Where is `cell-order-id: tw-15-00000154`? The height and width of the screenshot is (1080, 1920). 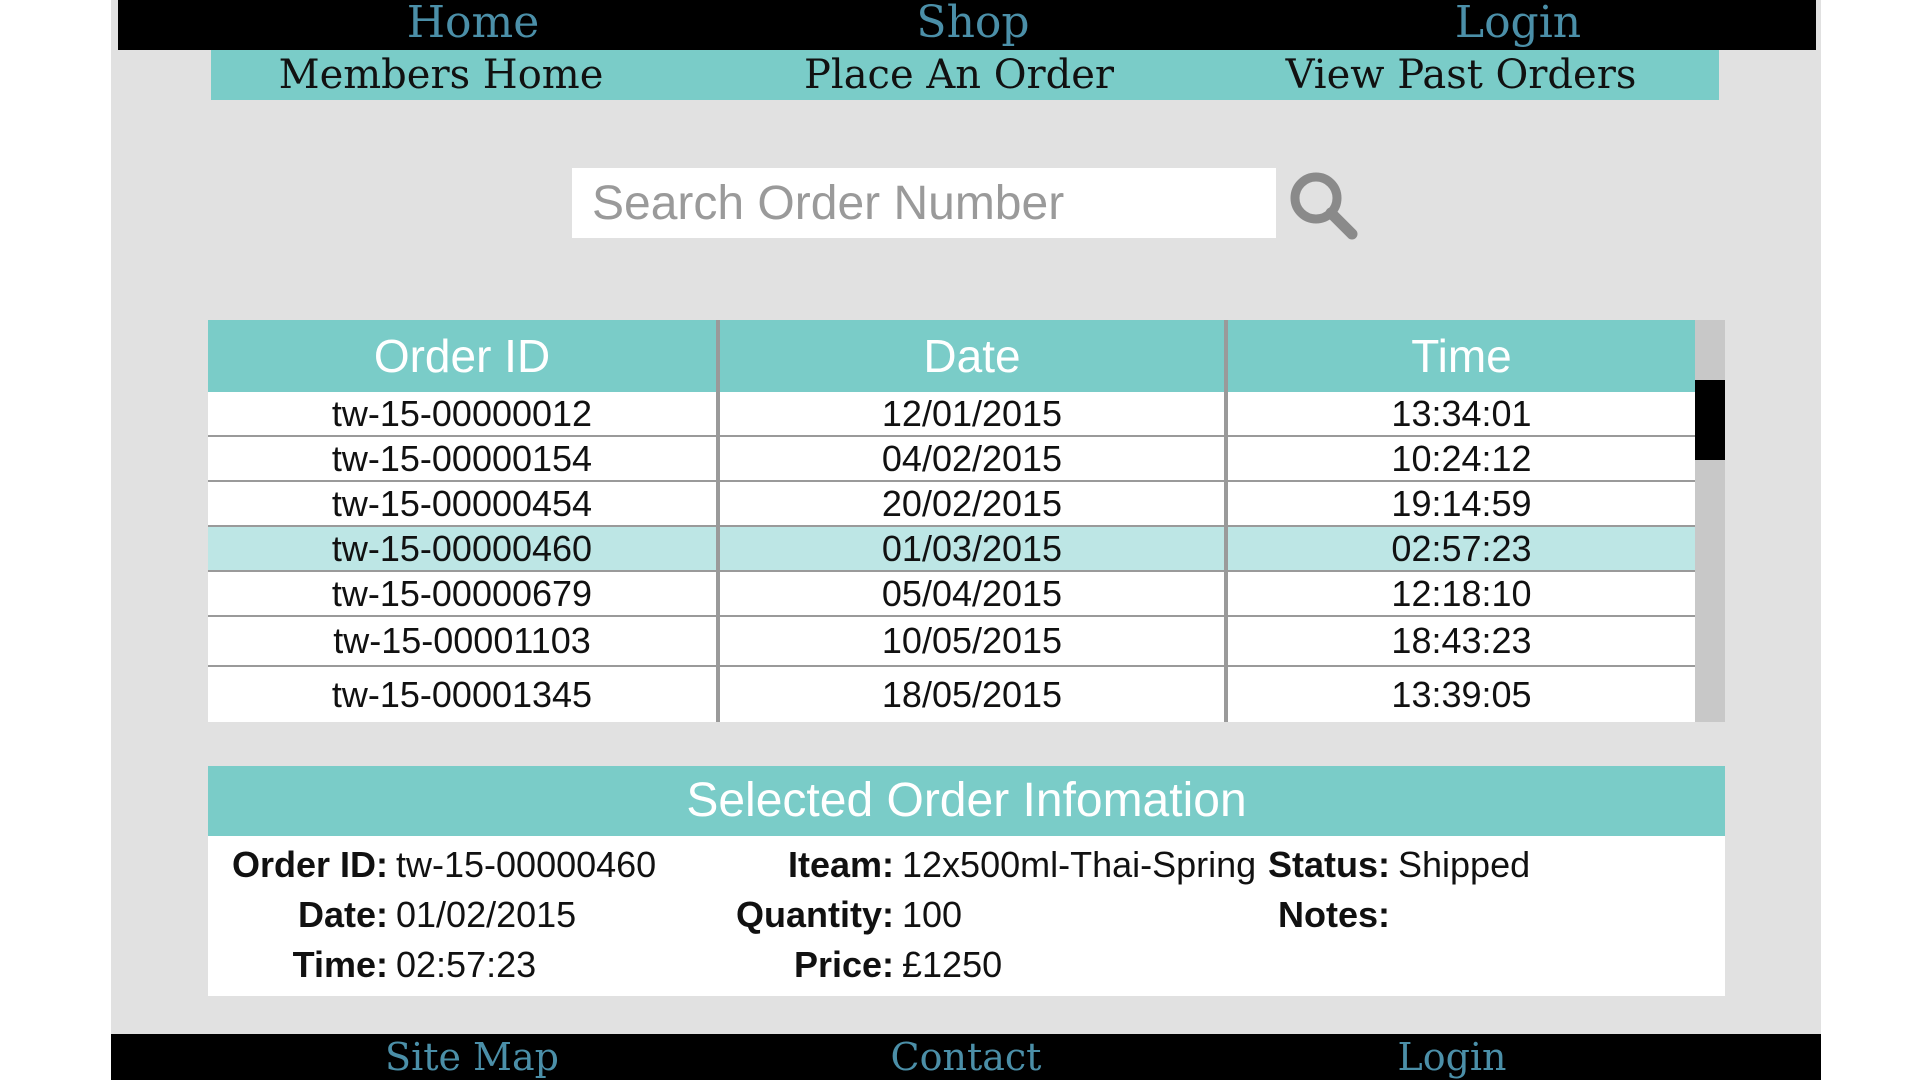 cell-order-id: tw-15-00000154 is located at coordinates (462, 458).